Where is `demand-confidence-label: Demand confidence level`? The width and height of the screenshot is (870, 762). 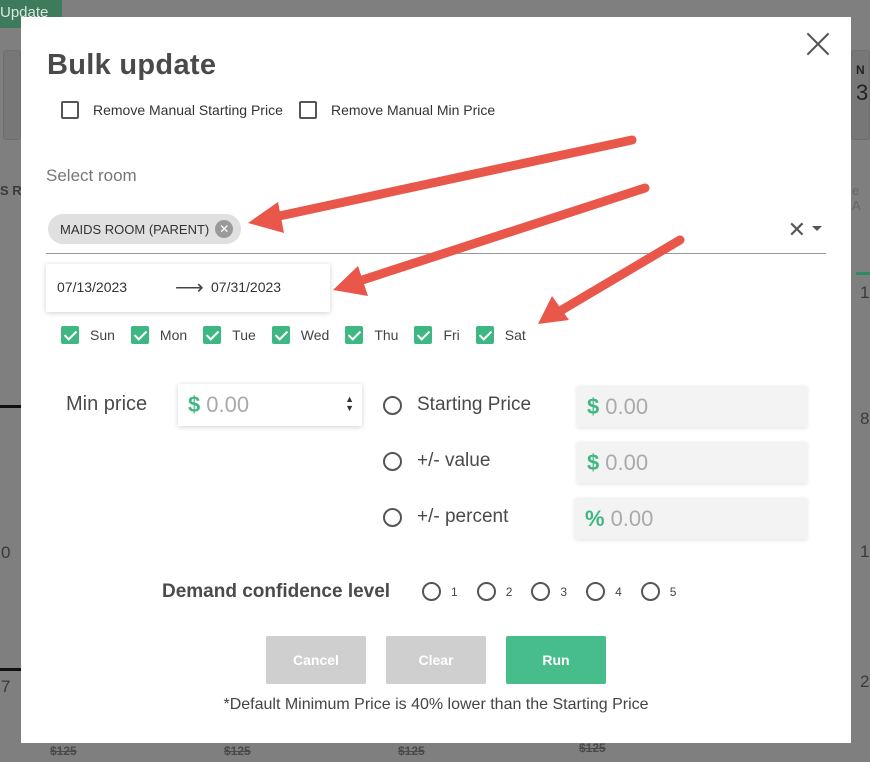
demand-confidence-label: Demand confidence level is located at coordinates (276, 591).